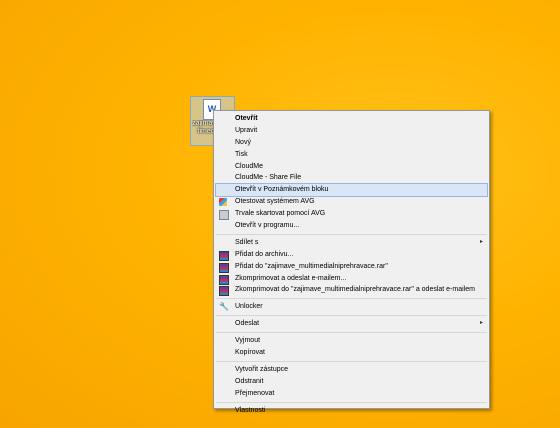  What do you see at coordinates (223, 202) in the screenshot?
I see `avg-icon` at bounding box center [223, 202].